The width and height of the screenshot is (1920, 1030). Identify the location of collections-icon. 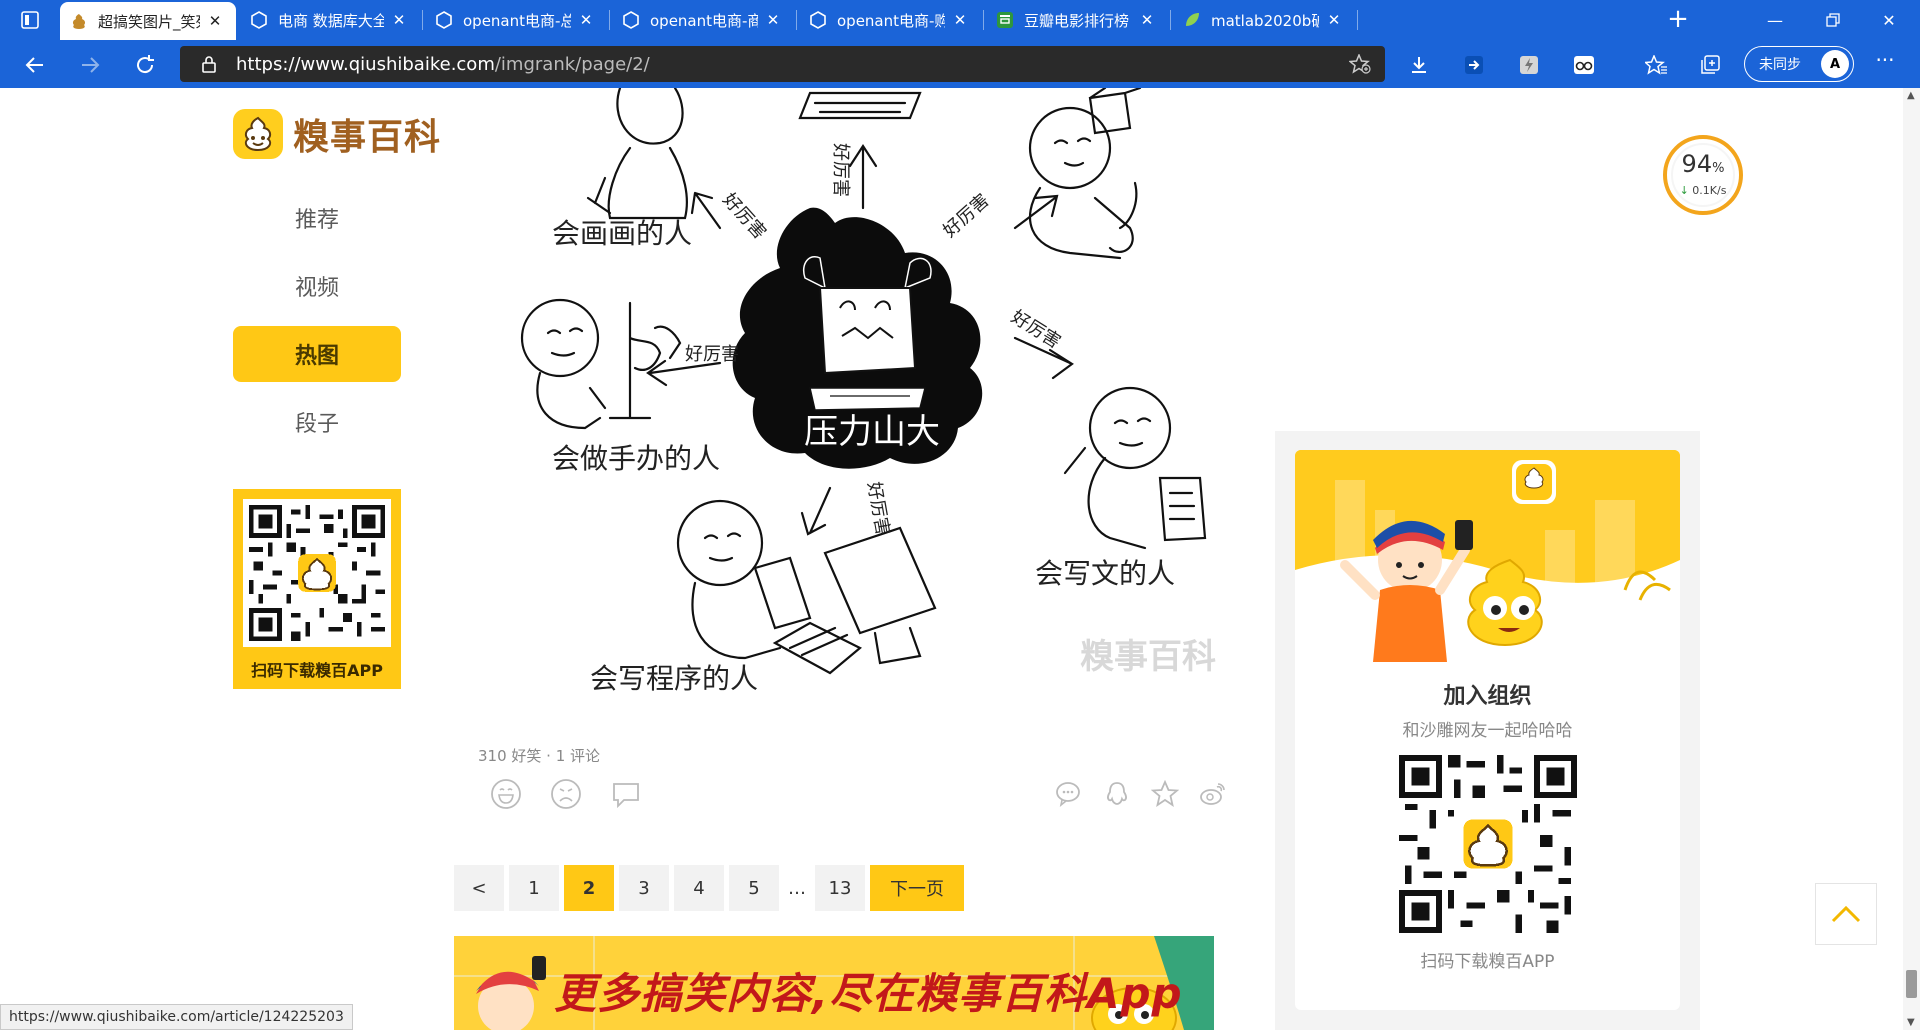
(1711, 65).